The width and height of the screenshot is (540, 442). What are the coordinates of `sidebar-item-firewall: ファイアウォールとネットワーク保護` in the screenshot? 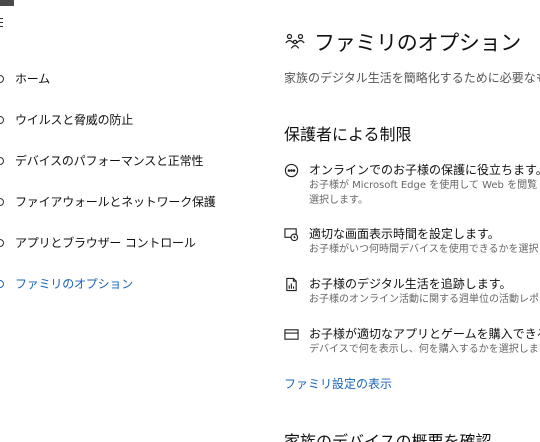 It's located at (120, 201).